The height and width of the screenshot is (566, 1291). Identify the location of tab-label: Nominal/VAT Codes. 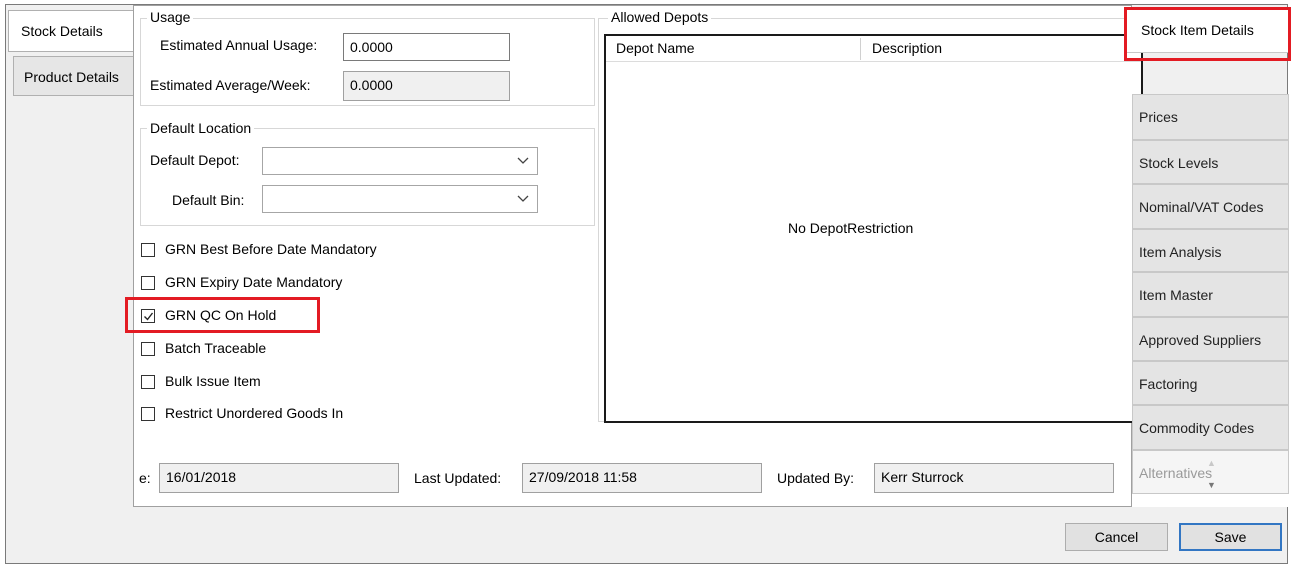
(1201, 207).